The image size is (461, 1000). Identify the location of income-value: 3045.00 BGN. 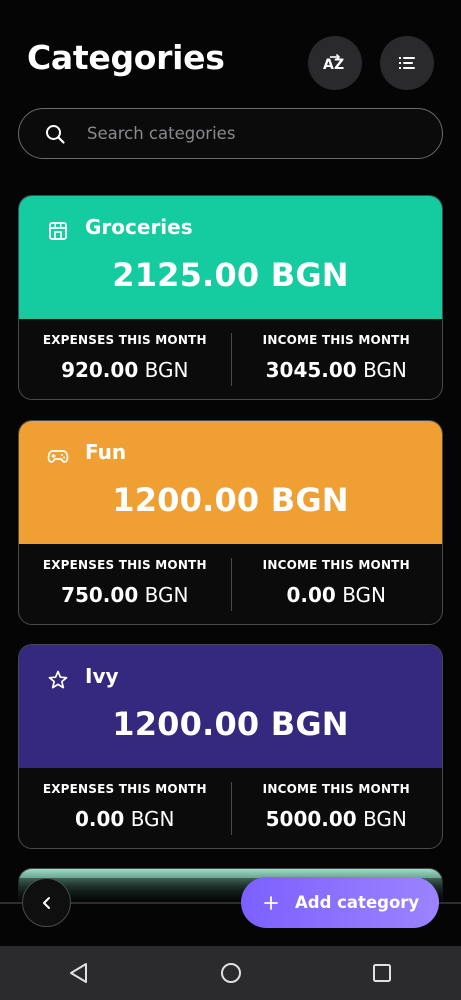
(337, 370).